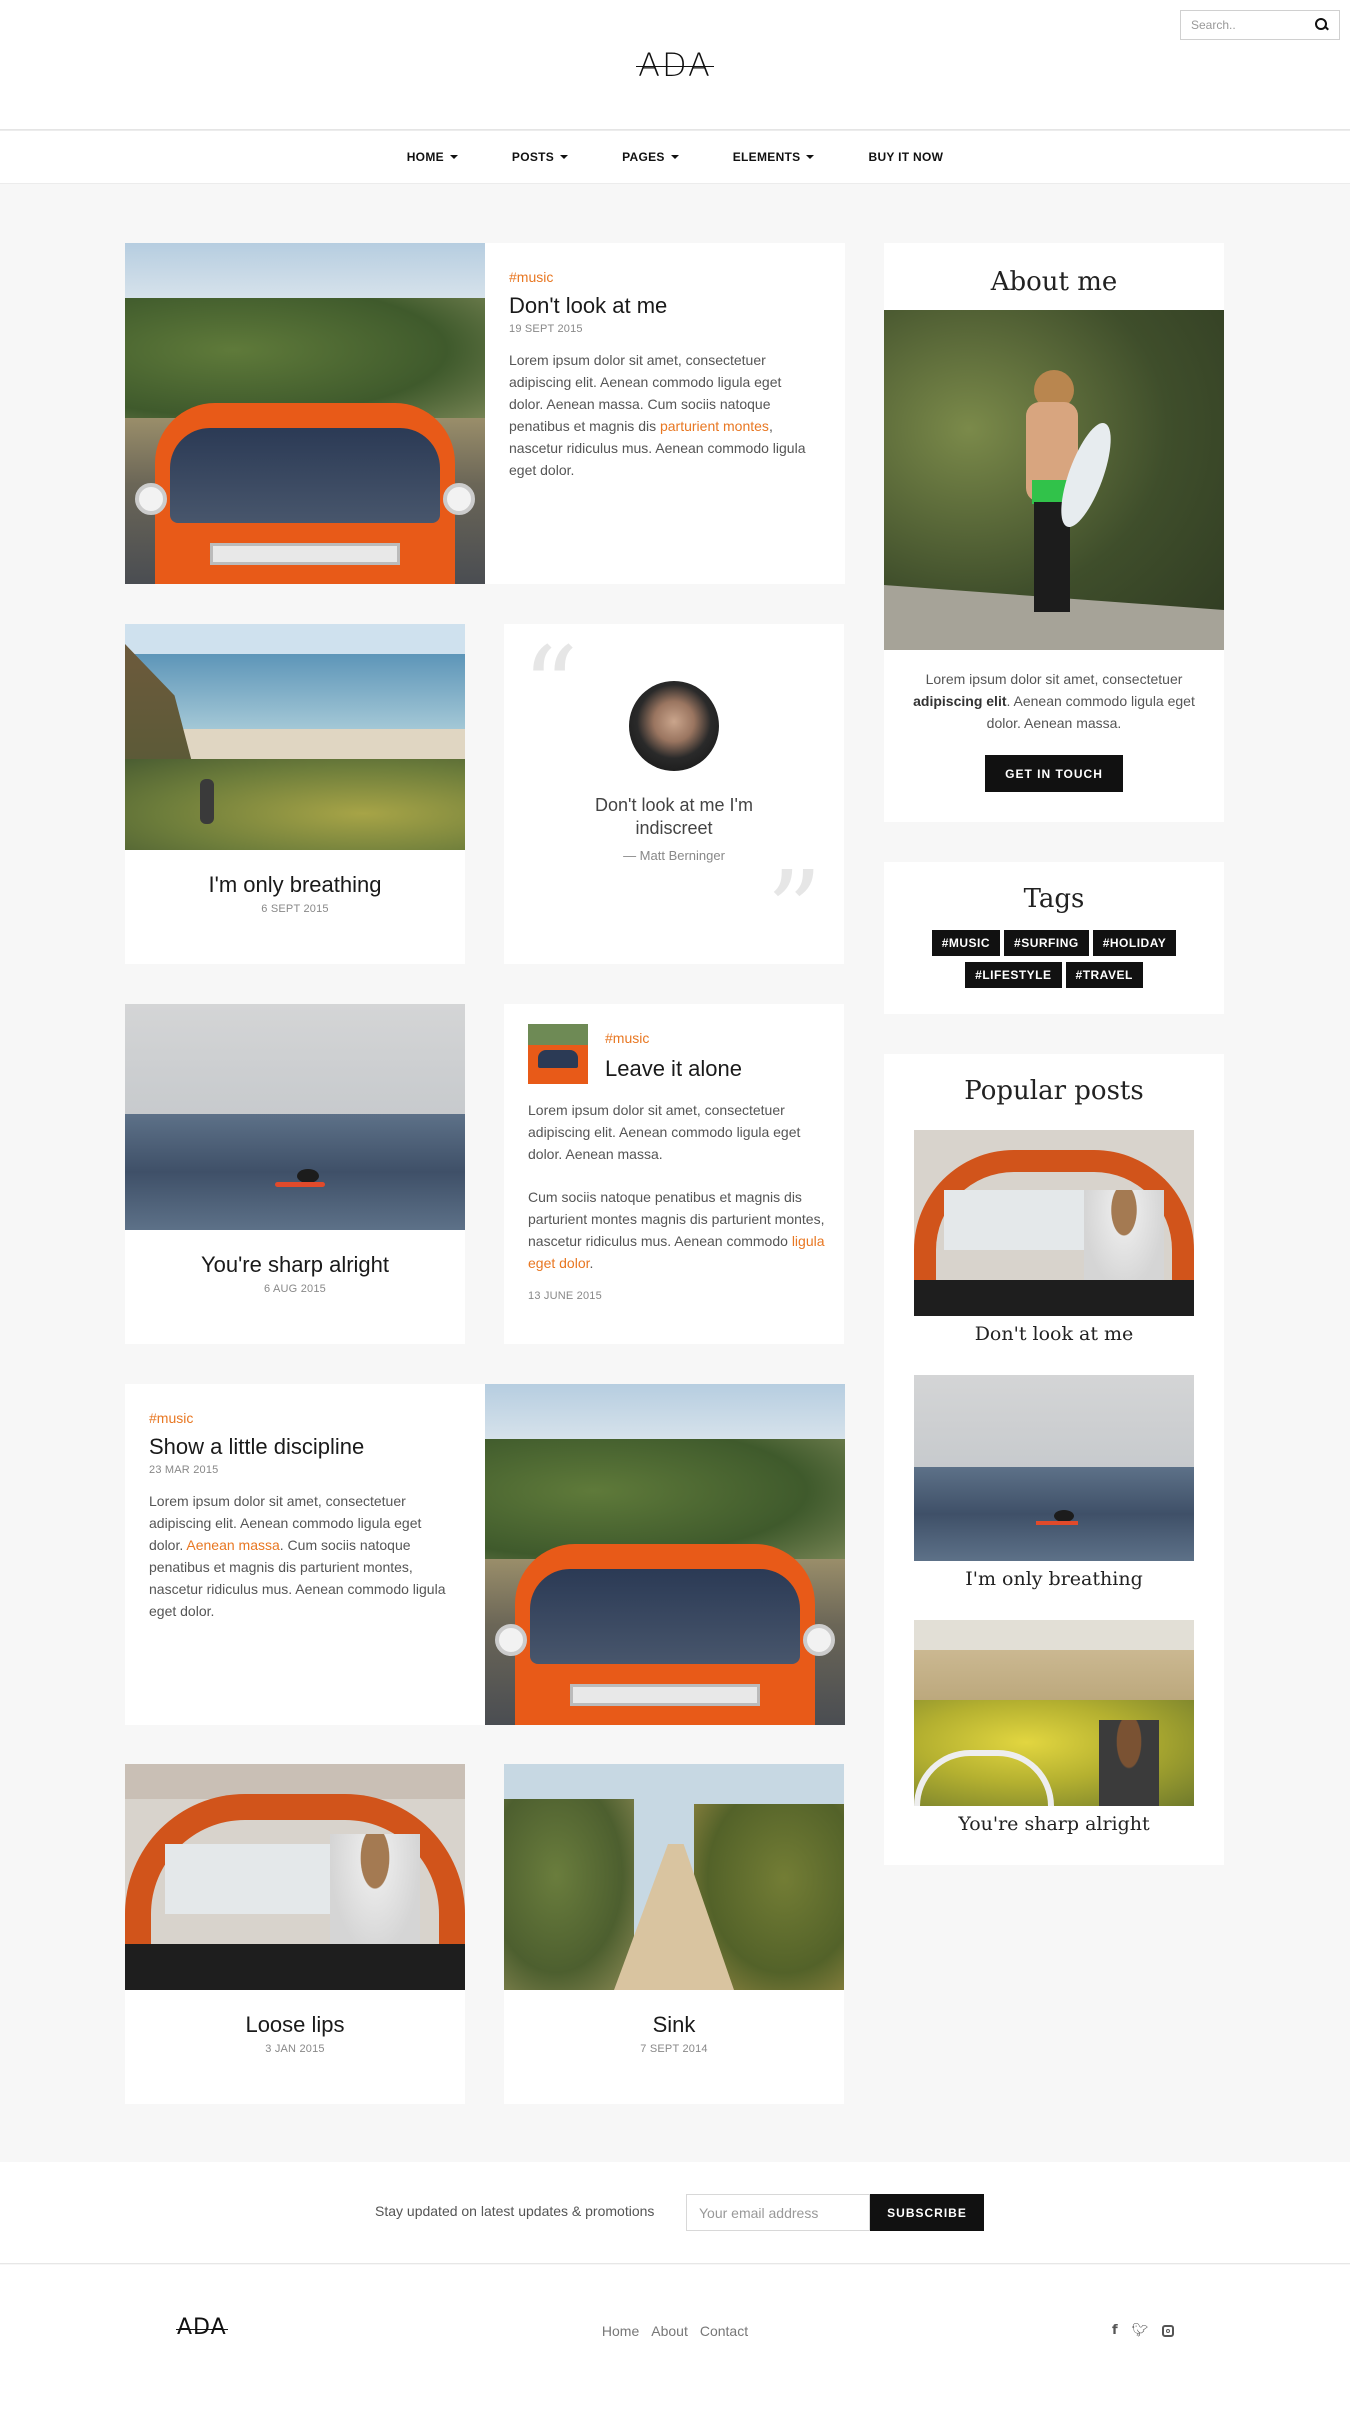 This screenshot has height=2411, width=1350. I want to click on post-card-breathing: I'm only breathing 6 SEPT 2015, so click(295, 794).